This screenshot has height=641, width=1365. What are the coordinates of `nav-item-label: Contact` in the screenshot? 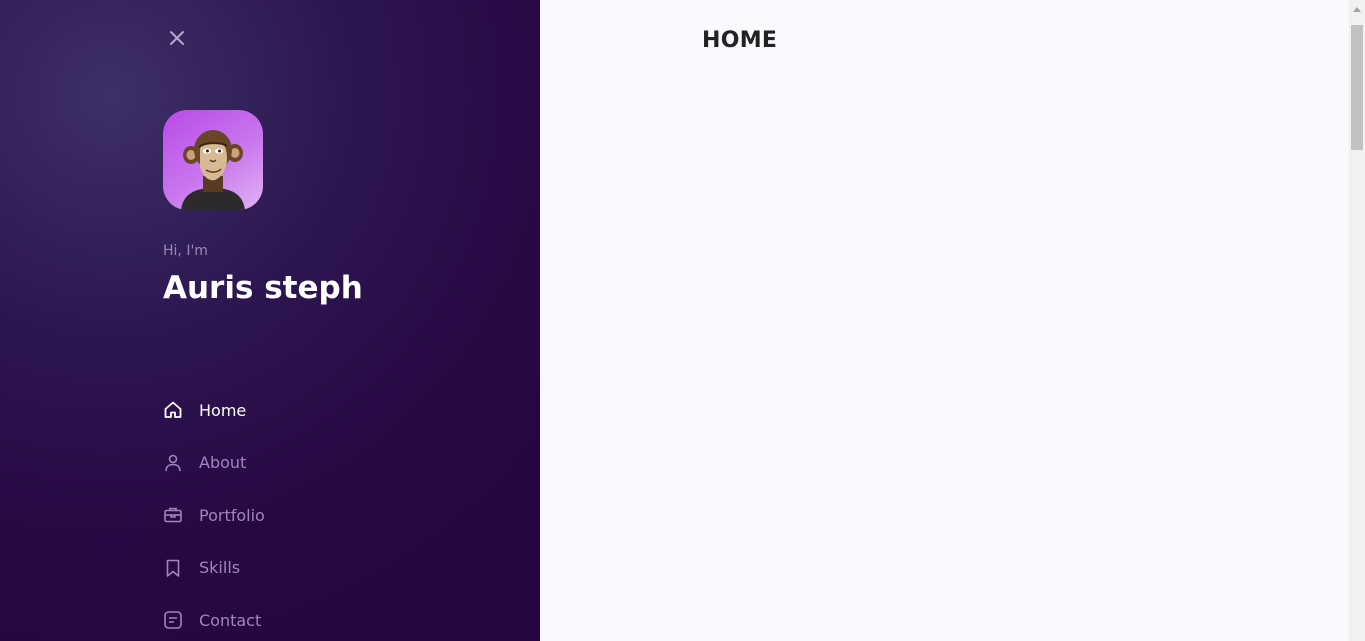 It's located at (230, 620).